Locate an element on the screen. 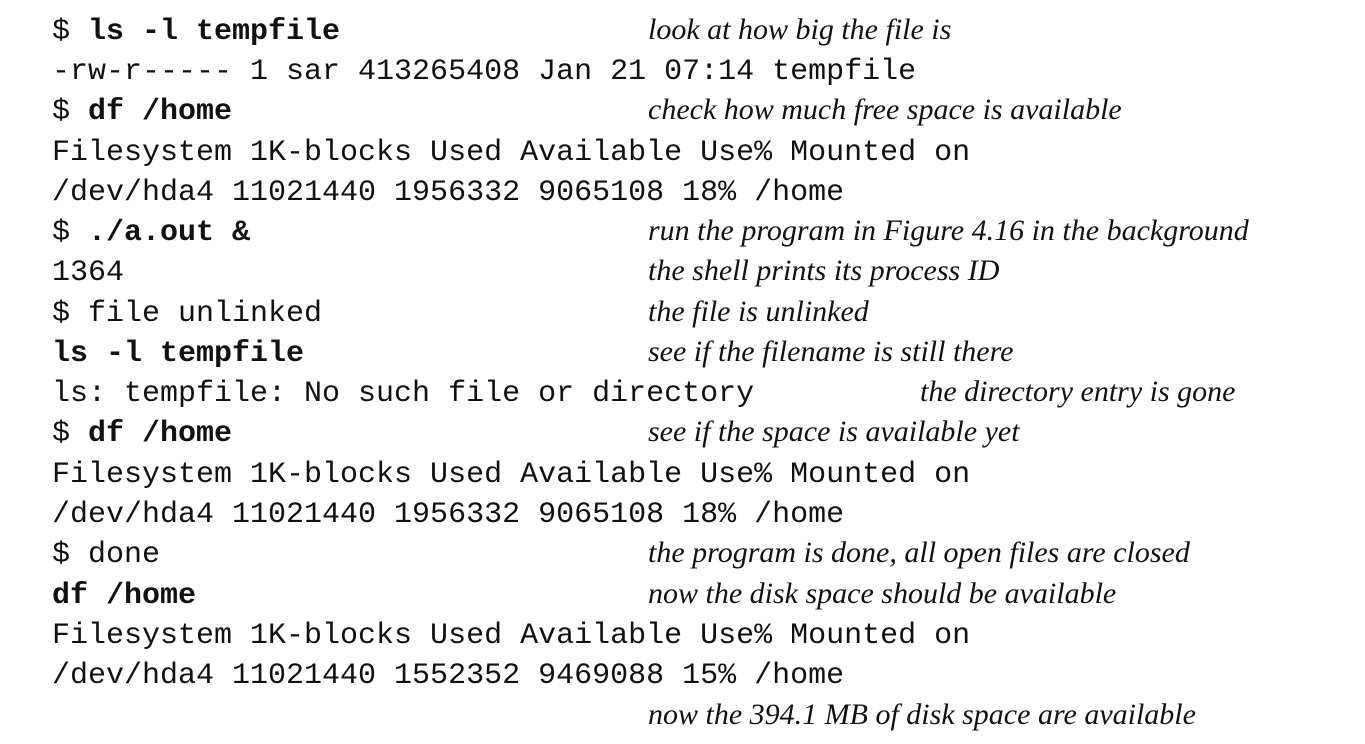 This screenshot has height=744, width=1365. command-line: df /home is located at coordinates (124, 596).